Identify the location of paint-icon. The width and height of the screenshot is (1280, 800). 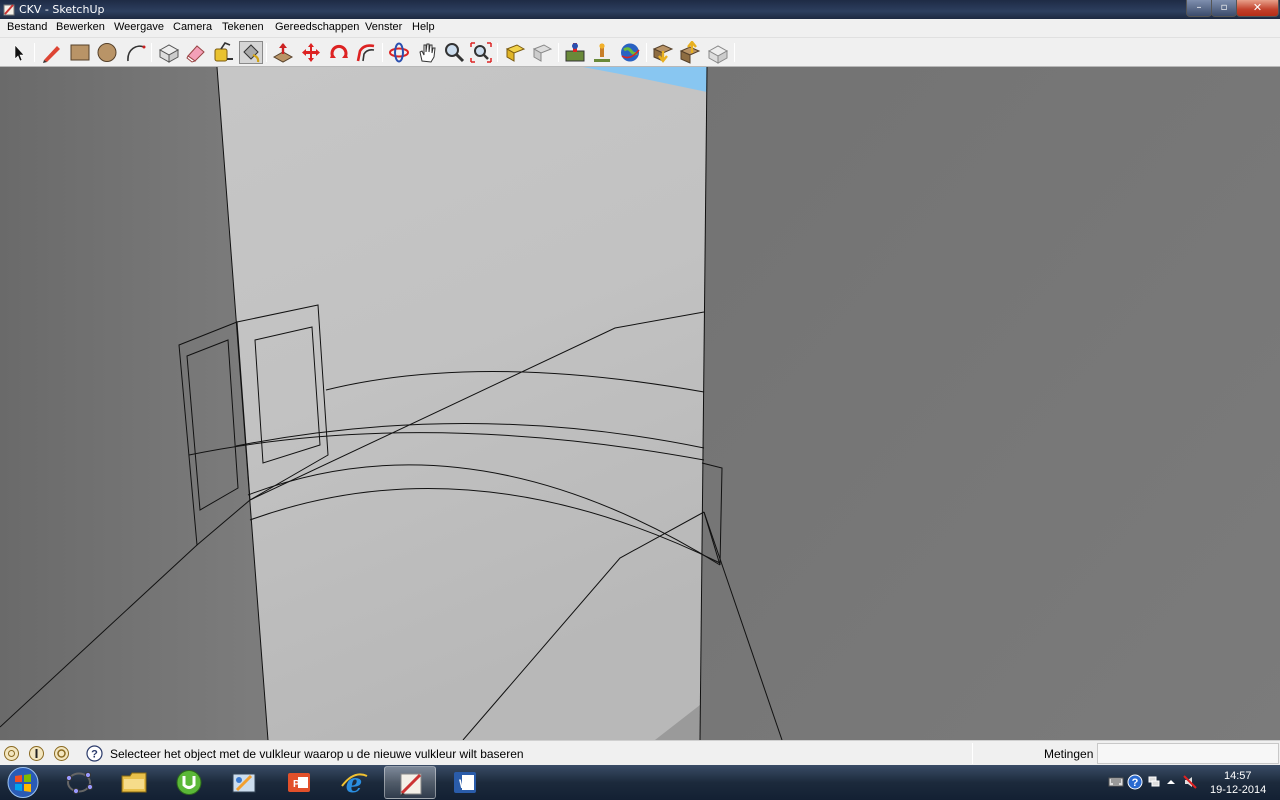
(244, 783).